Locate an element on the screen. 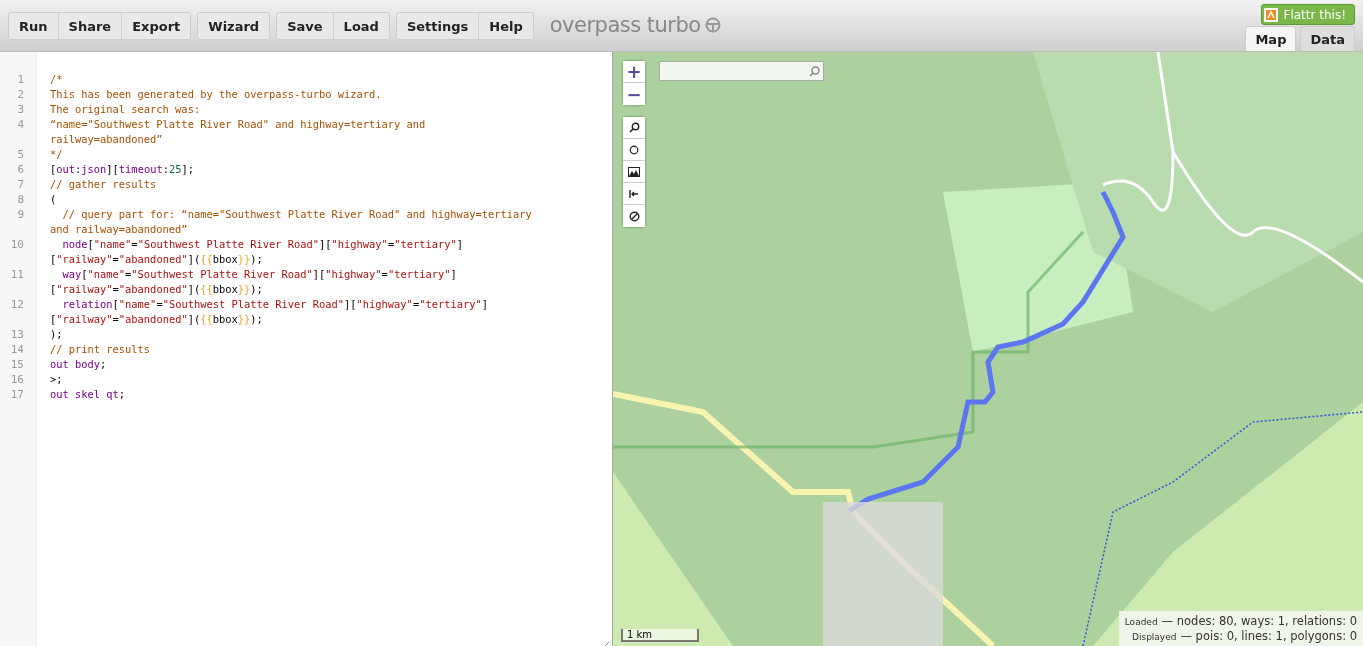  code-line: and railway=abandoned” is located at coordinates (119, 229).